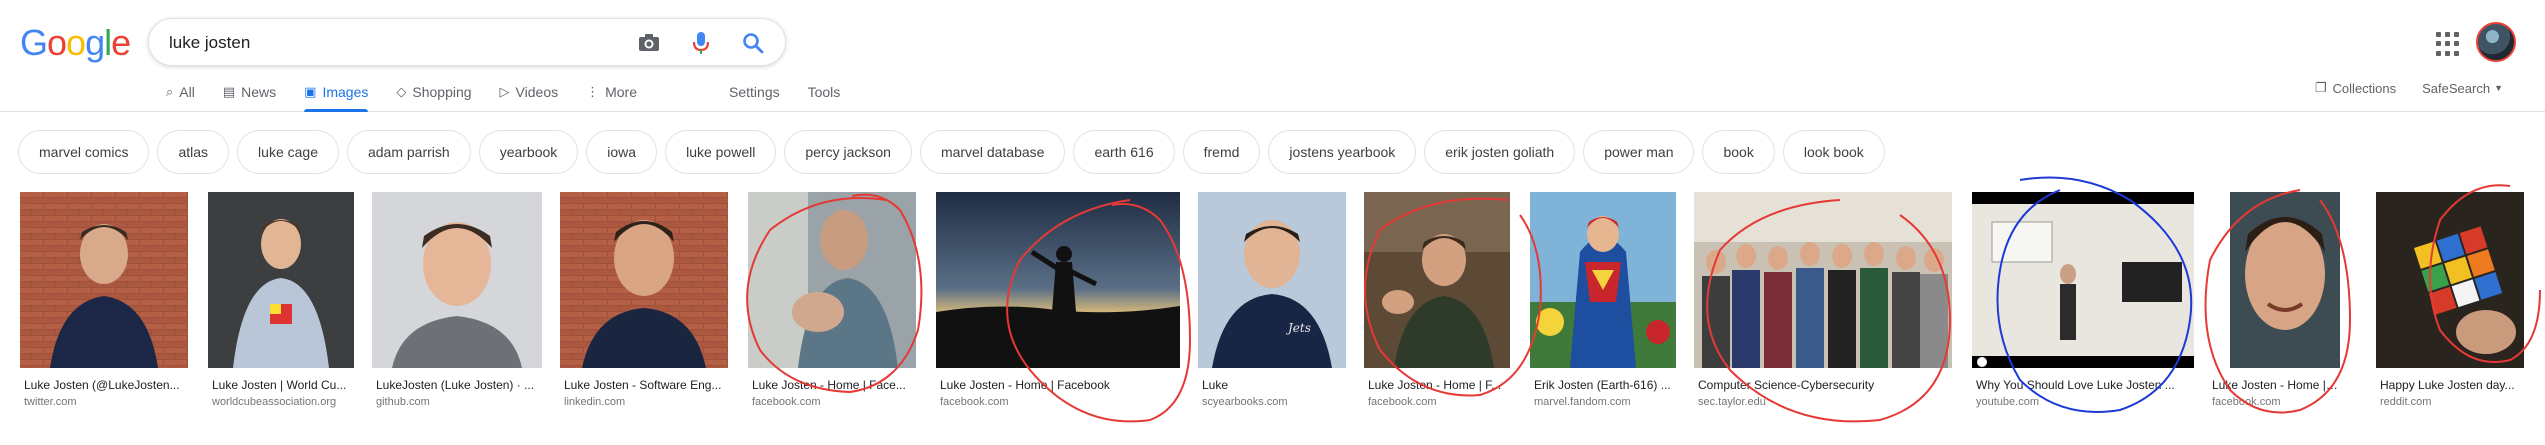 Image resolution: width=2545 pixels, height=445 pixels. I want to click on chip: marvel comics, so click(84, 152).